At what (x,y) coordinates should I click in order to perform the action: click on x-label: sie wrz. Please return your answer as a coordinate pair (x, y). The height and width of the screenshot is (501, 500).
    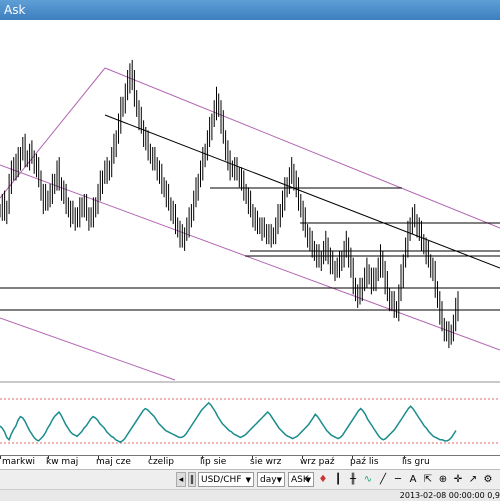
    Looking at the image, I should click on (266, 462).